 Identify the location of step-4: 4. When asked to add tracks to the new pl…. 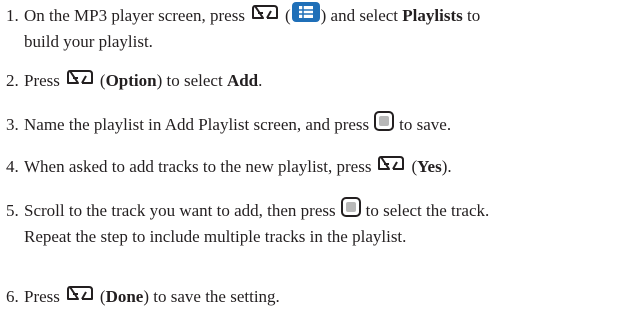
(312, 168).